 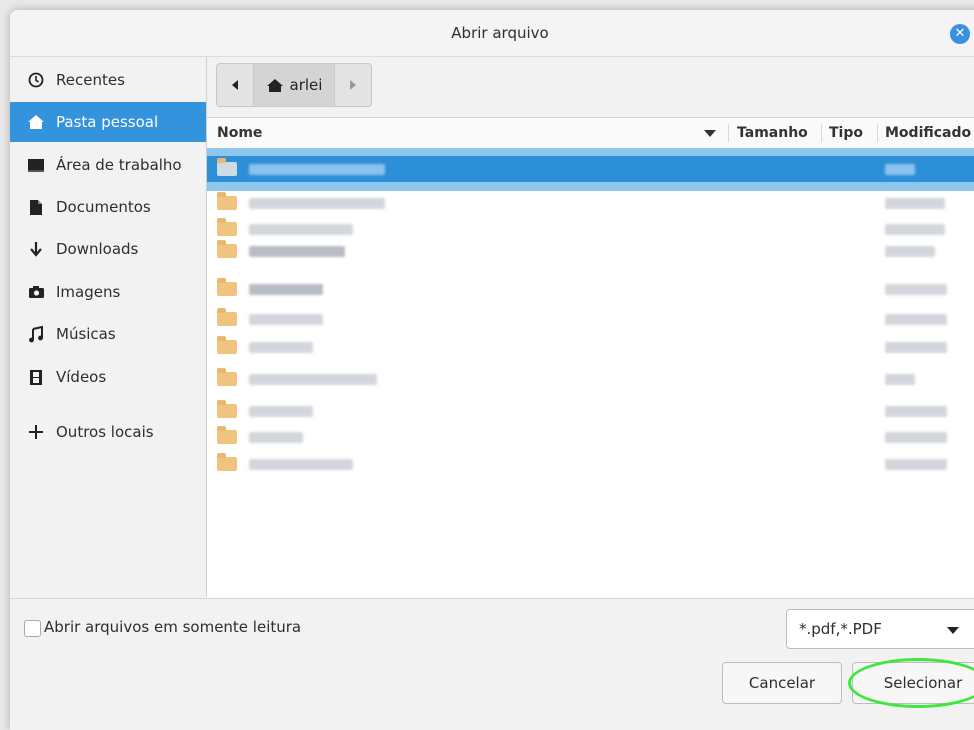 What do you see at coordinates (590, 133) in the screenshot?
I see `column-header: Nome Tamanho Tipo Modificado` at bounding box center [590, 133].